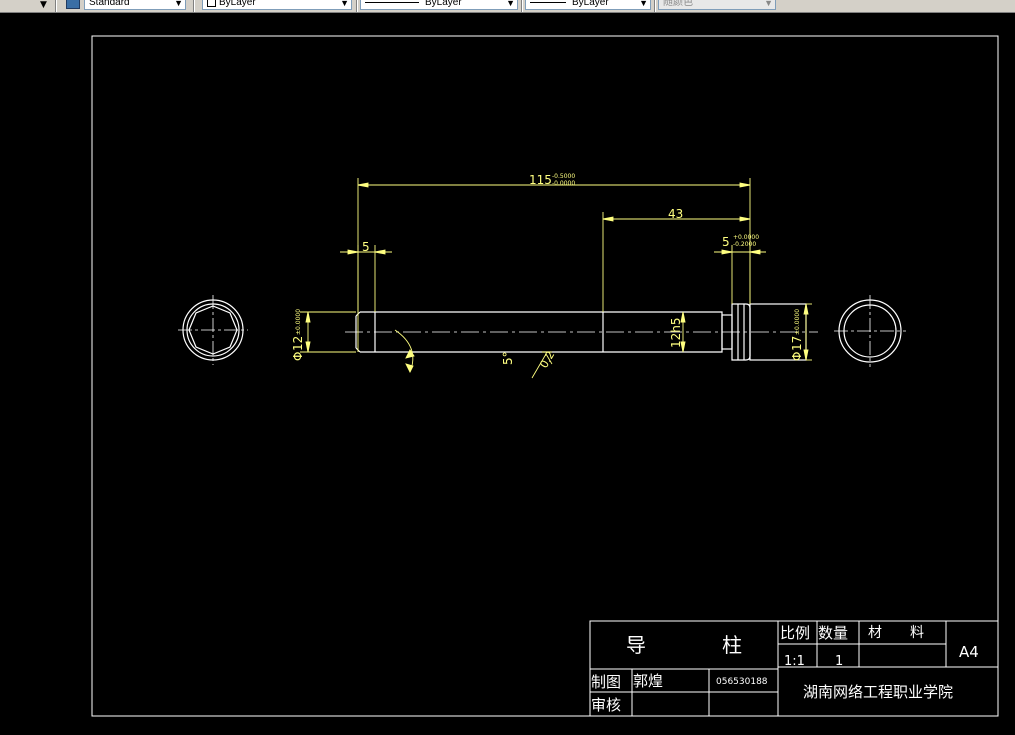 The height and width of the screenshot is (735, 1015). I want to click on linetype-preview-icon, so click(392, 2).